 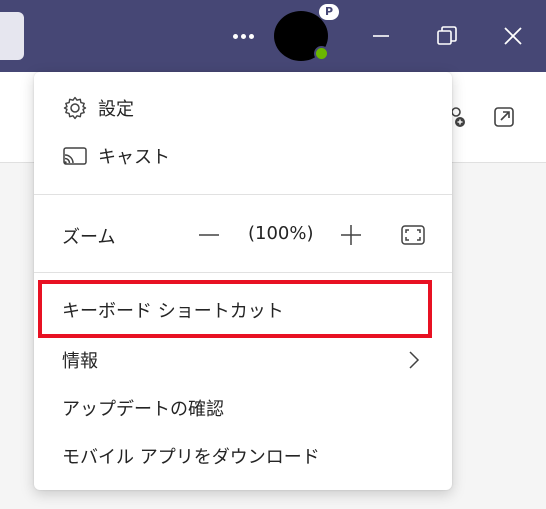 I want to click on menu-item-download-mobile-app: モバイル アプリをダウンロード, so click(x=243, y=456).